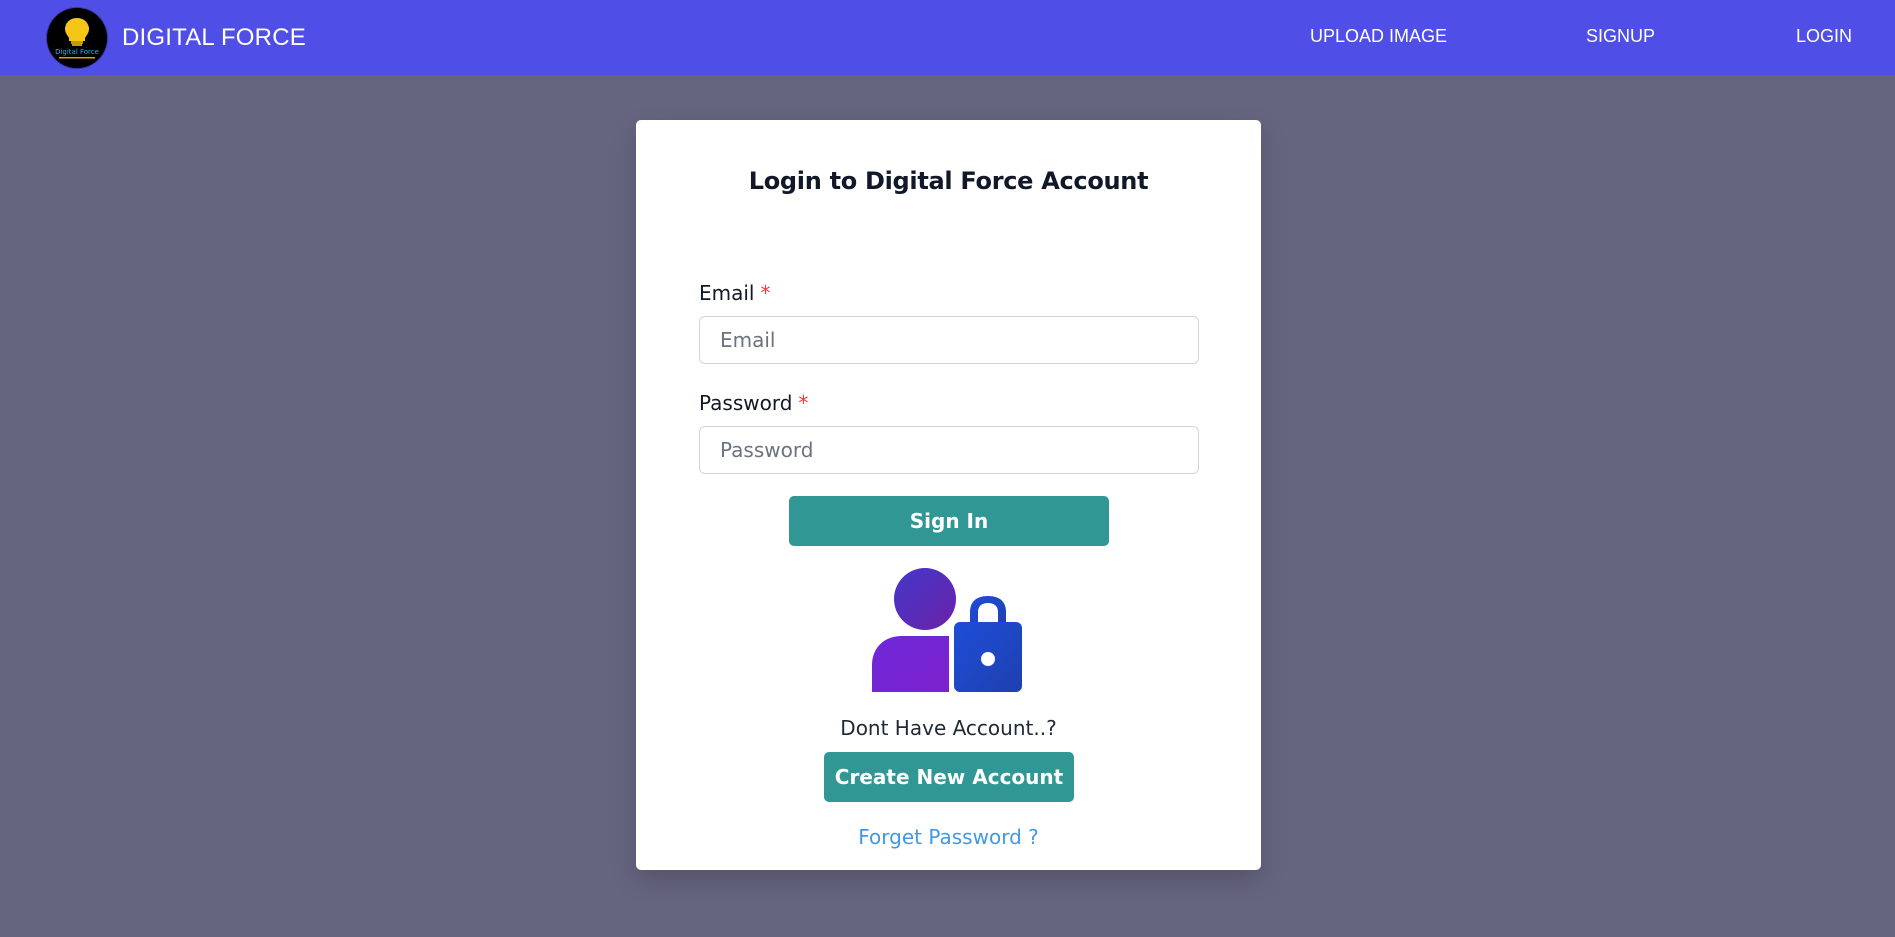 Image resolution: width=1895 pixels, height=937 pixels. What do you see at coordinates (727, 293) in the screenshot?
I see `email-label-text: Email` at bounding box center [727, 293].